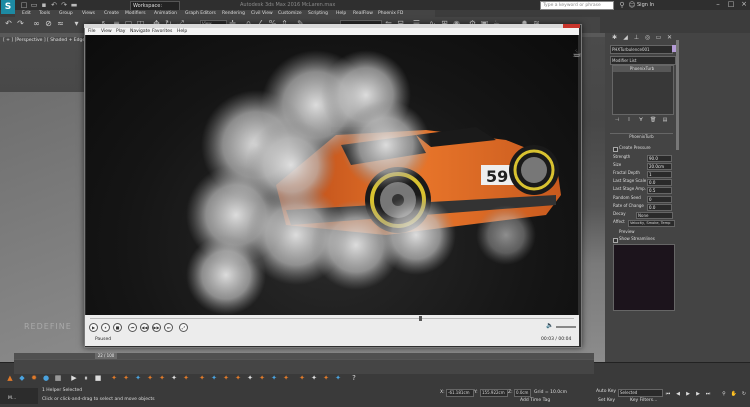 The width and height of the screenshot is (750, 407). I want to click on menu-realflow: RealFlow, so click(363, 13).